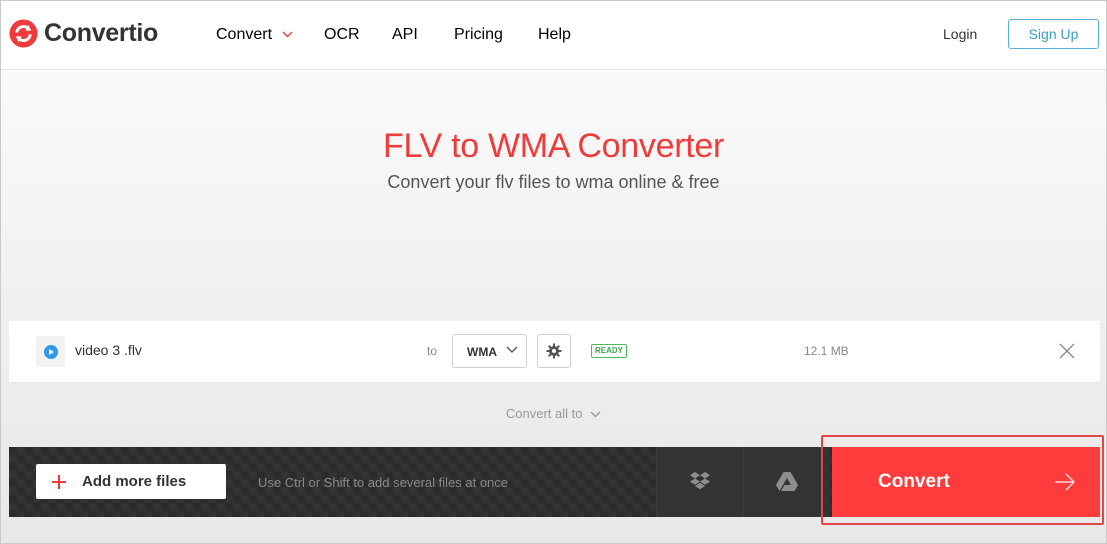 Image resolution: width=1107 pixels, height=544 pixels. What do you see at coordinates (432, 351) in the screenshot?
I see `to-label: to` at bounding box center [432, 351].